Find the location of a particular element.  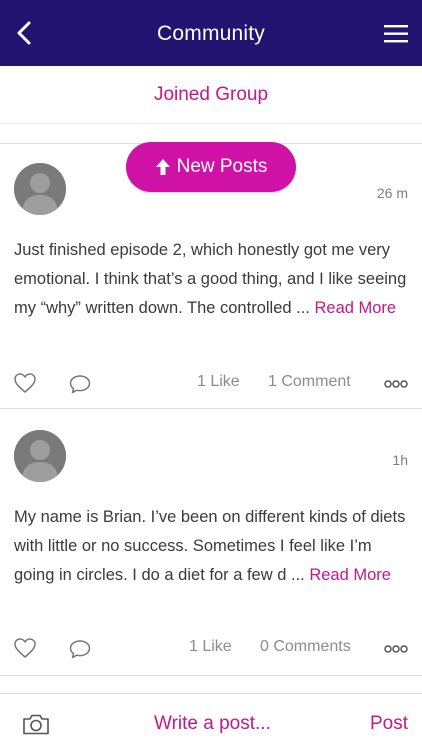

app-header: Community is located at coordinates (211, 33).